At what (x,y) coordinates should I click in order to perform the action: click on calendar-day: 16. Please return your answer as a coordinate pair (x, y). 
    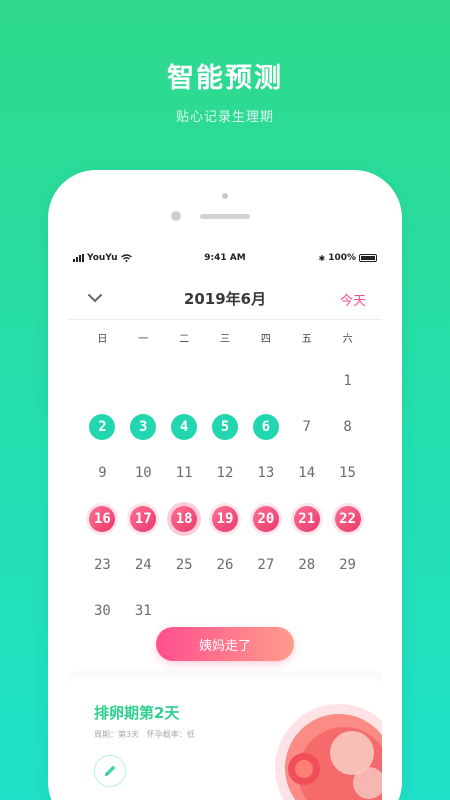
    Looking at the image, I should click on (102, 519).